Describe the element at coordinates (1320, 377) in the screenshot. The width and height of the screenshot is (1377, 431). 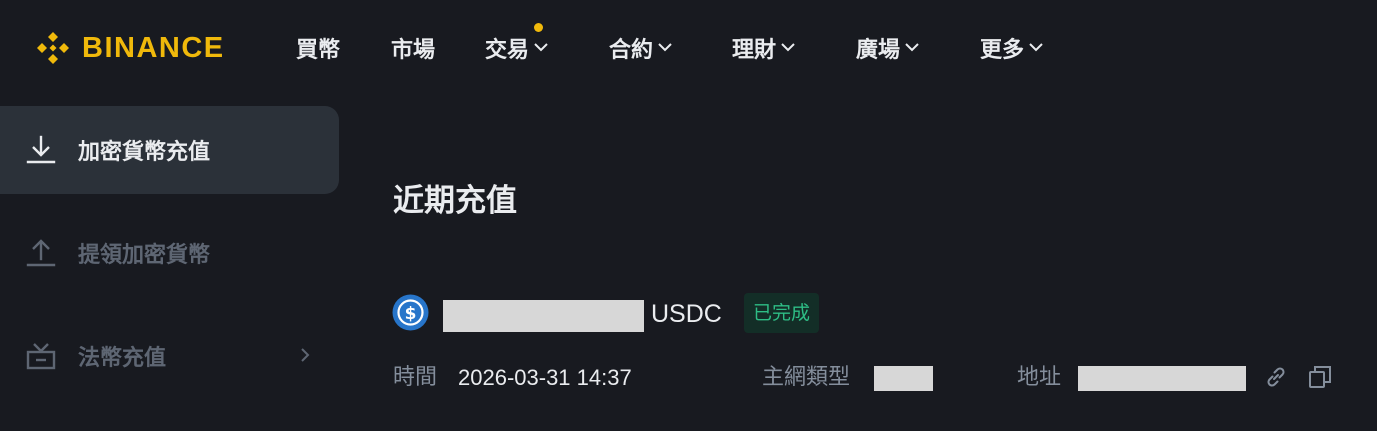
I see `copy-icon` at that location.